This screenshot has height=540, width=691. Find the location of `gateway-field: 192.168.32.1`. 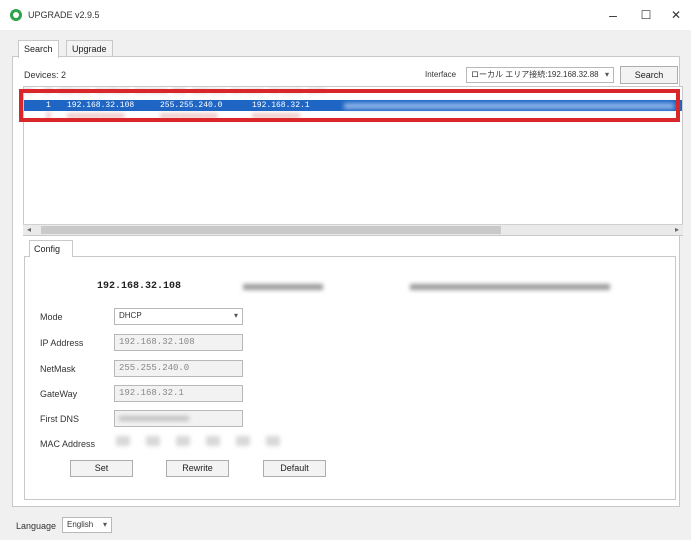

gateway-field: 192.168.32.1 is located at coordinates (178, 393).